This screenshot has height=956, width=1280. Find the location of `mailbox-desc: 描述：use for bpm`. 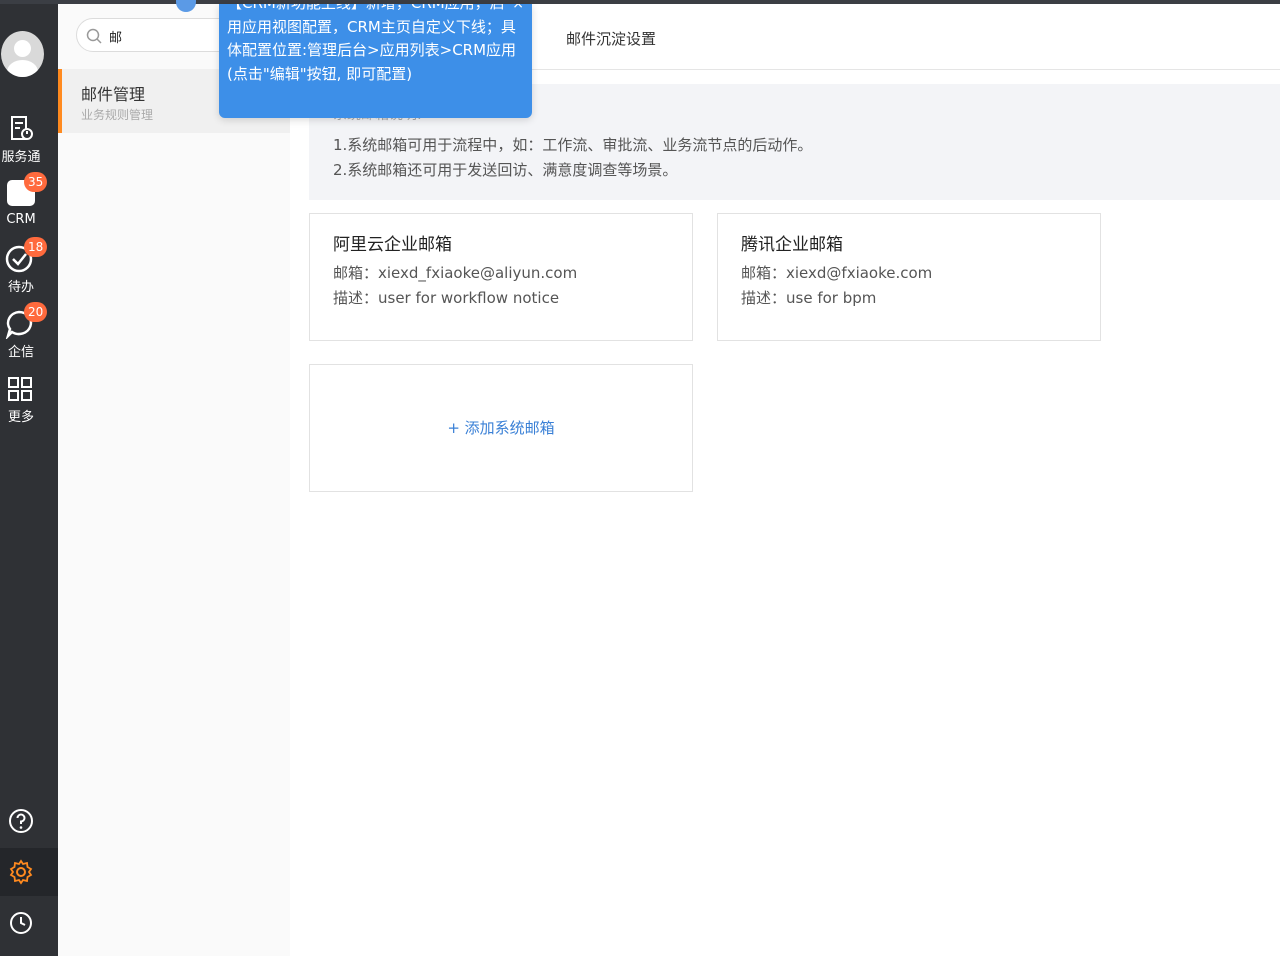

mailbox-desc: 描述：use for bpm is located at coordinates (809, 298).